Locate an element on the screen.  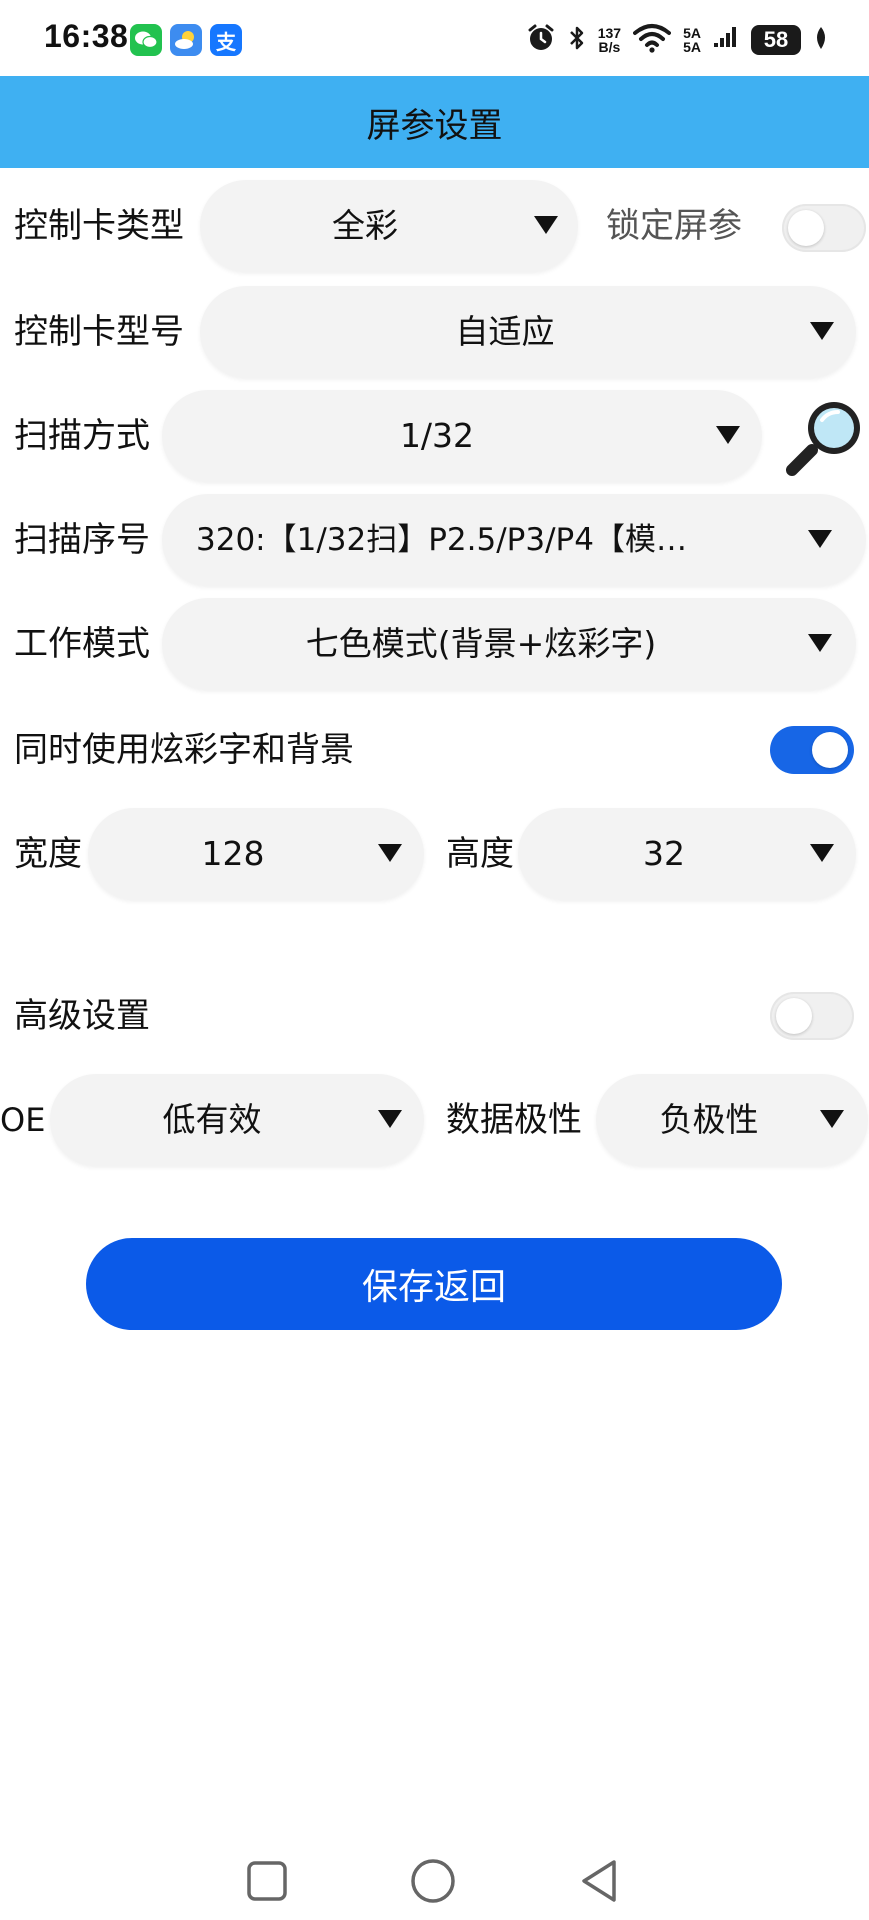
scan-index-label: 扫描序号 is located at coordinates (82, 540).